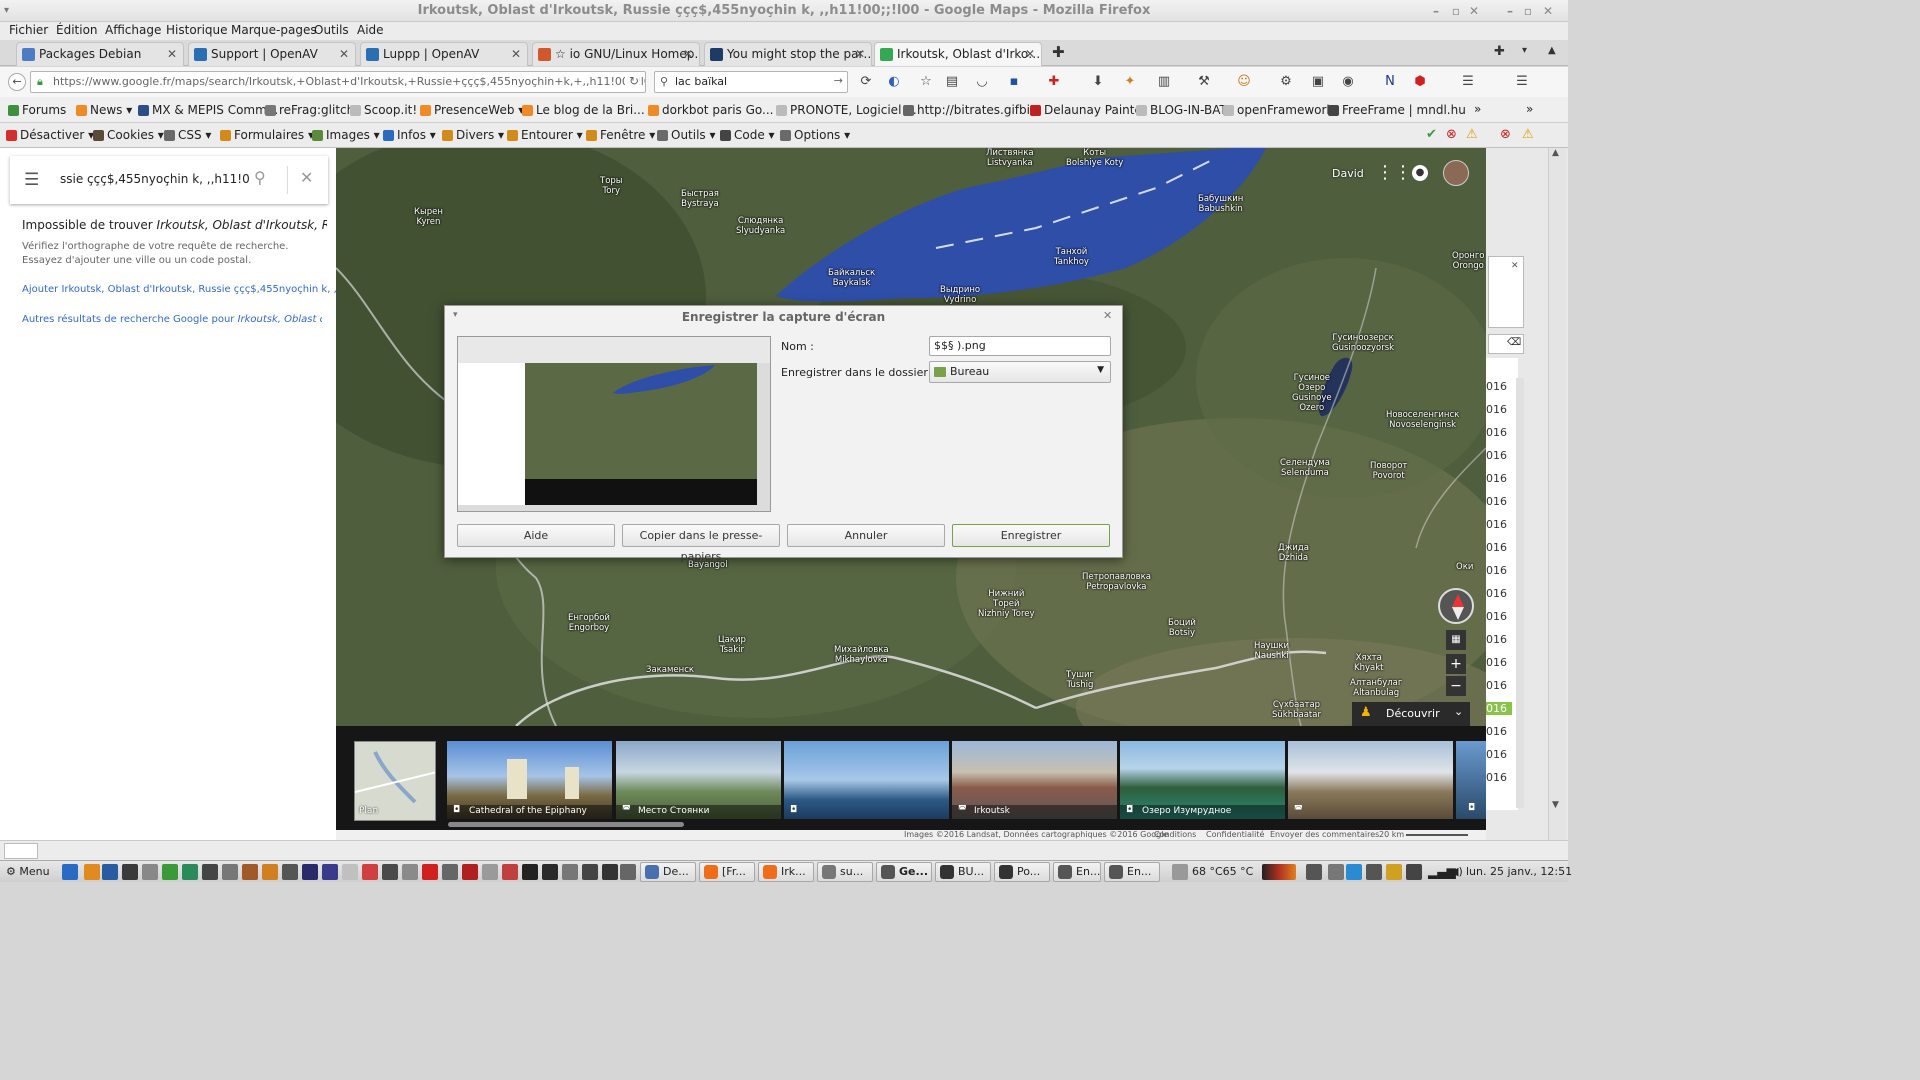  I want to click on dev-css: CSS ▾, so click(187, 135).